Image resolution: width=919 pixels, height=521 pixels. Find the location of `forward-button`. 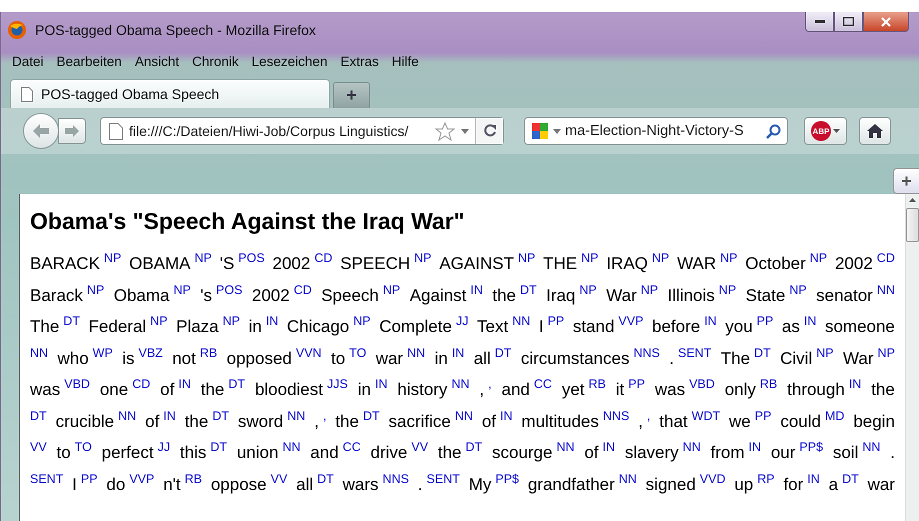

forward-button is located at coordinates (72, 131).